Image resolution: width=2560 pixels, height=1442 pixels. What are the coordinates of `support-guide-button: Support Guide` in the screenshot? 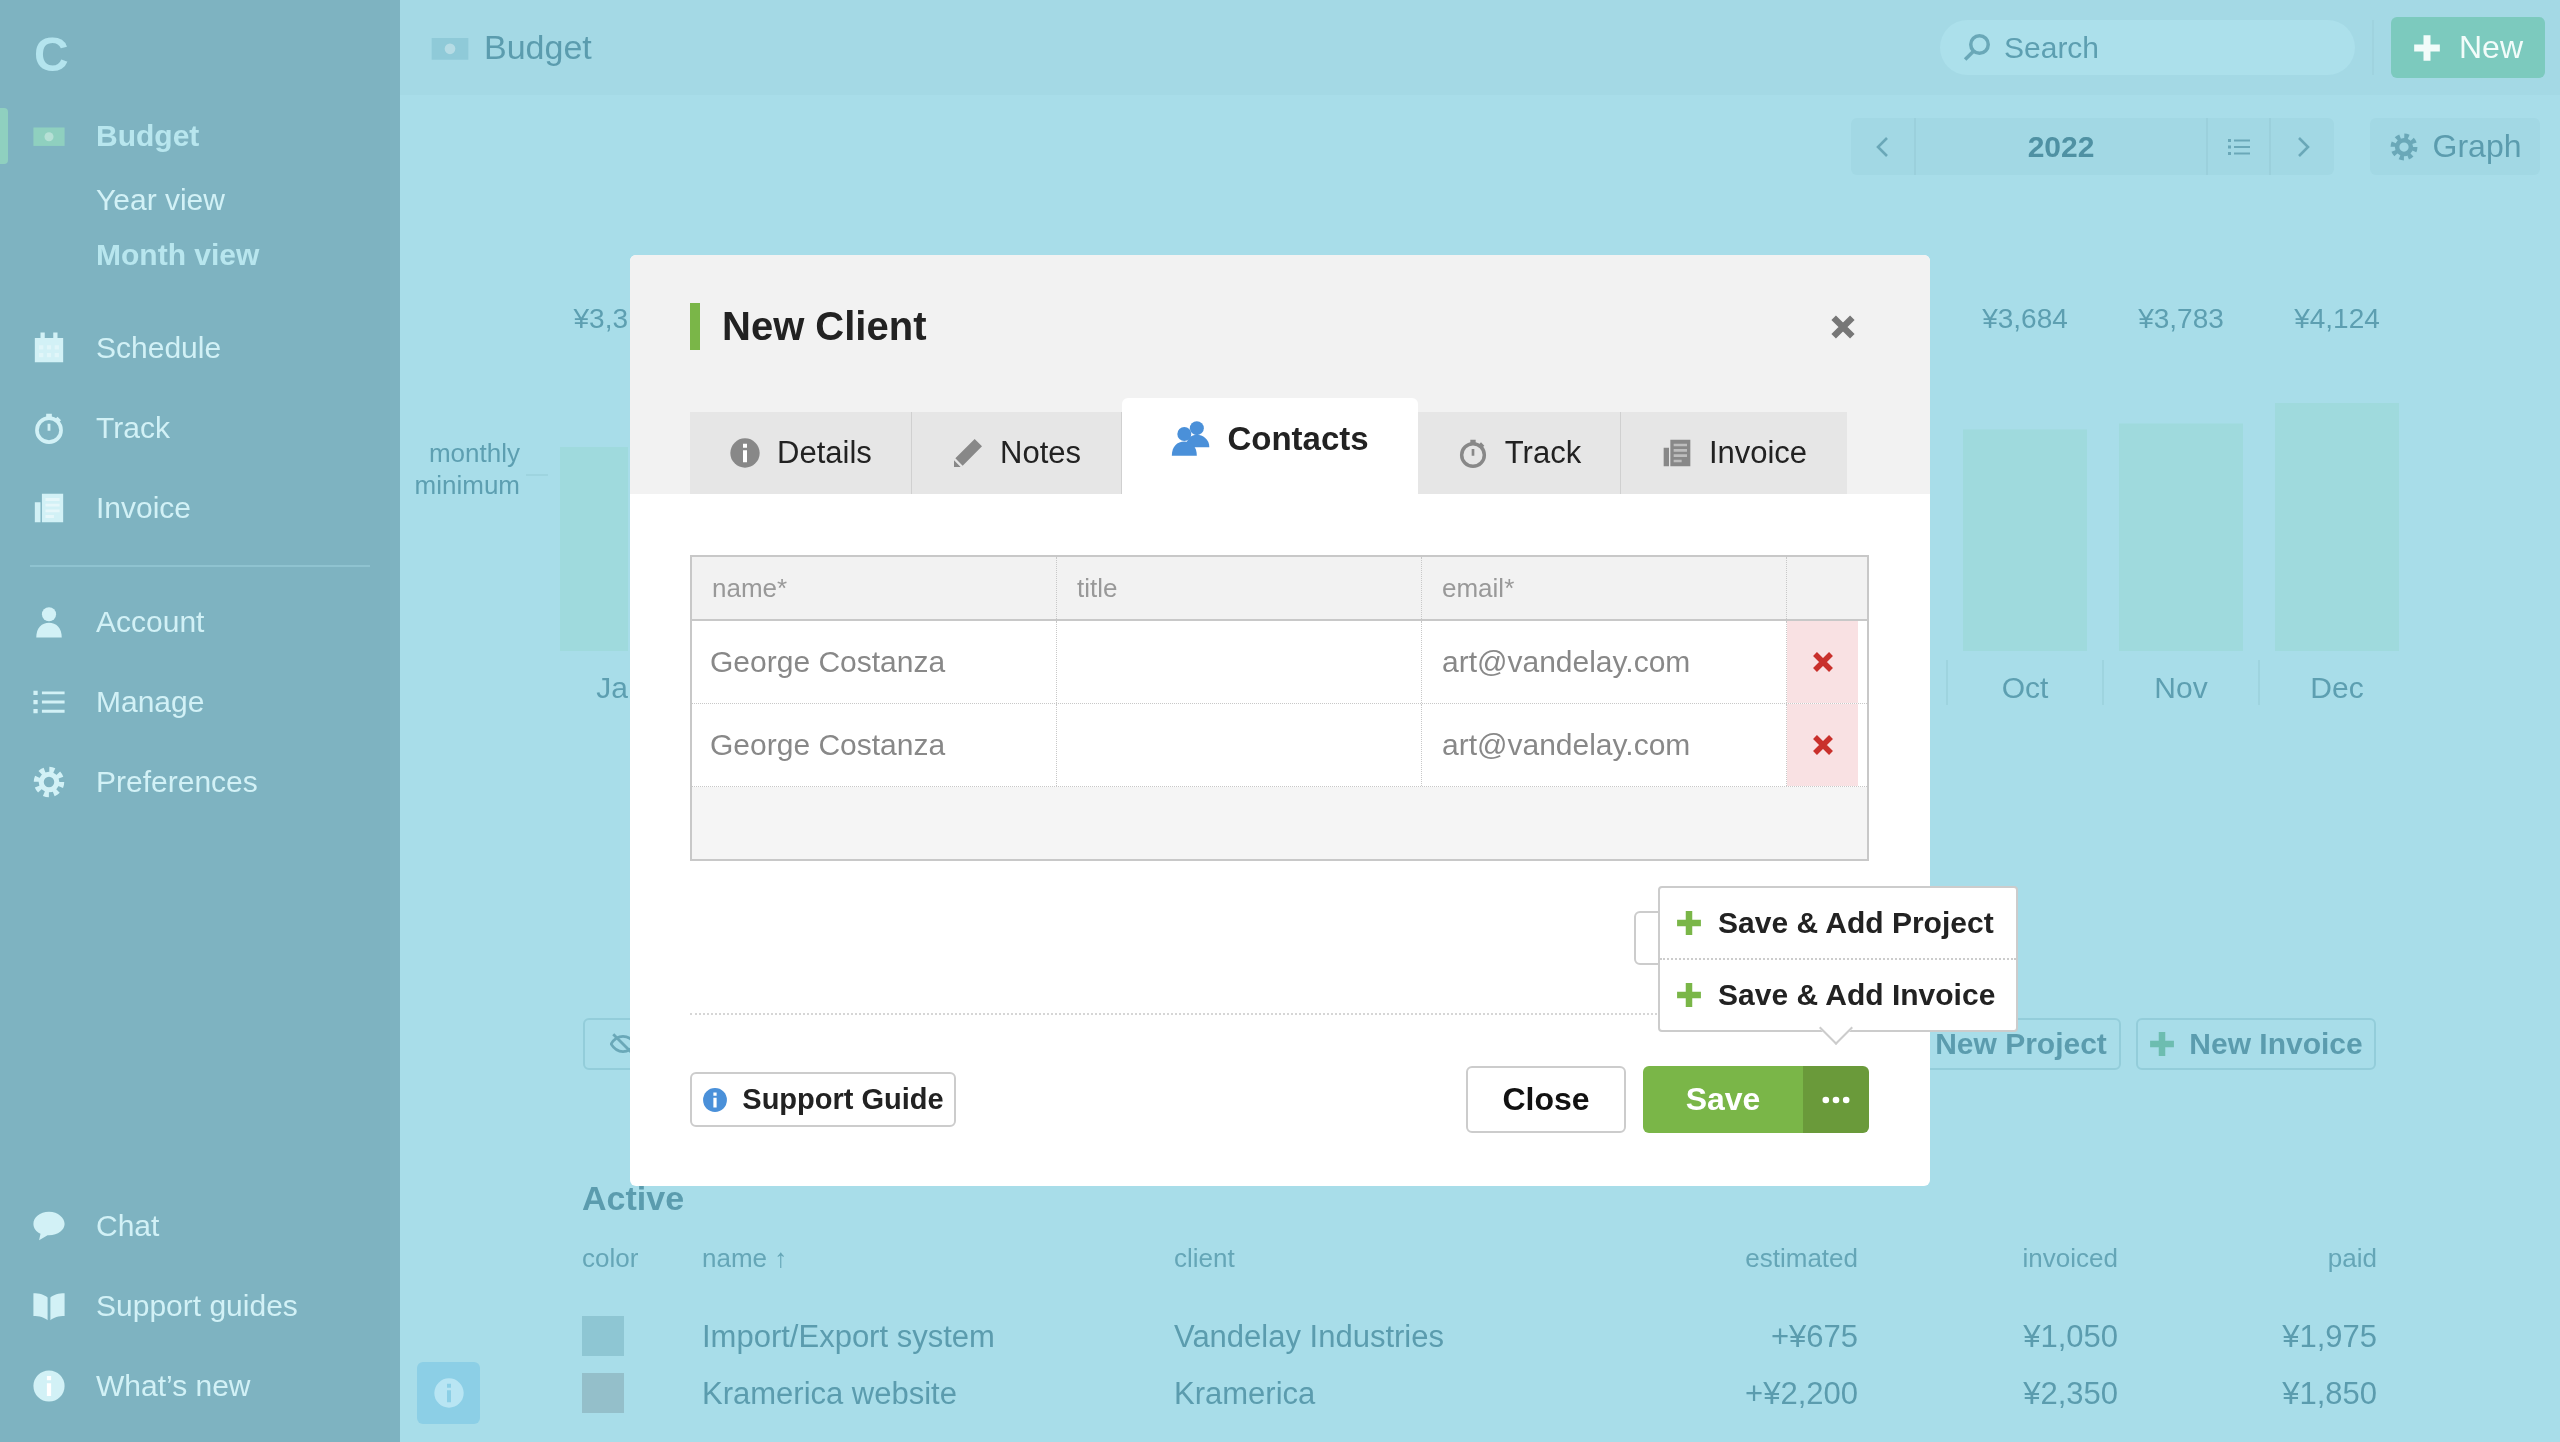 It's located at (823, 1099).